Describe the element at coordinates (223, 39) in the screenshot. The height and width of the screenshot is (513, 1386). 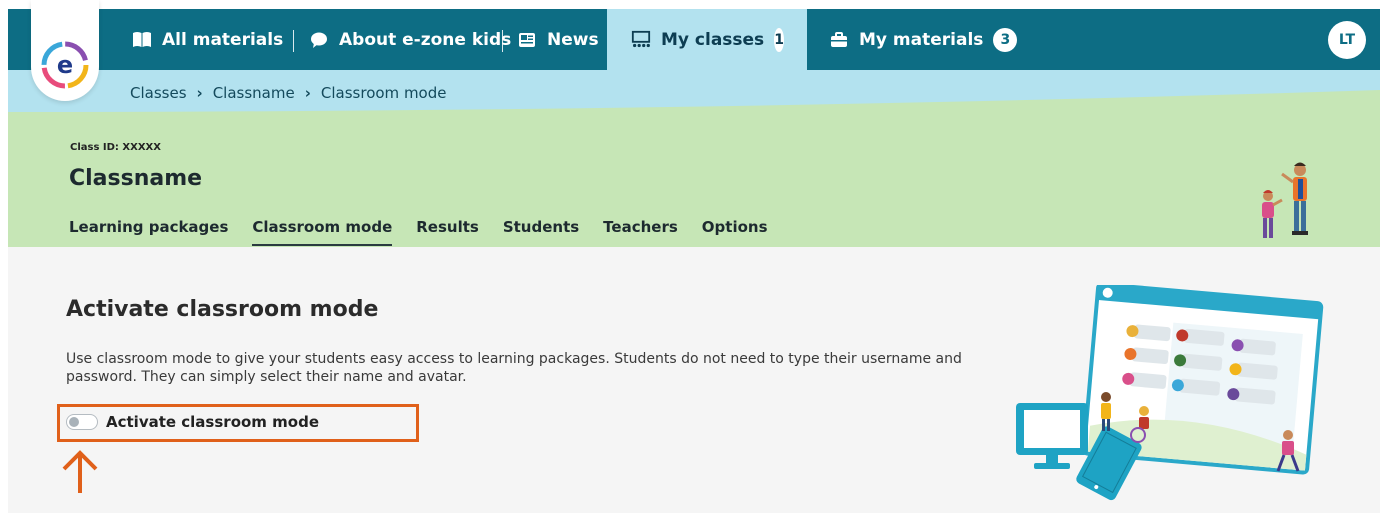
I see `nav-label: All materials` at that location.